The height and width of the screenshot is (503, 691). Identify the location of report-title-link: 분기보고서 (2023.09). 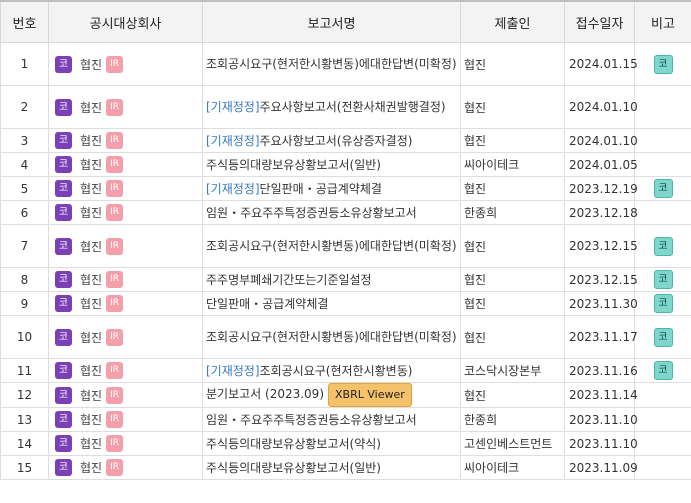
(265, 394).